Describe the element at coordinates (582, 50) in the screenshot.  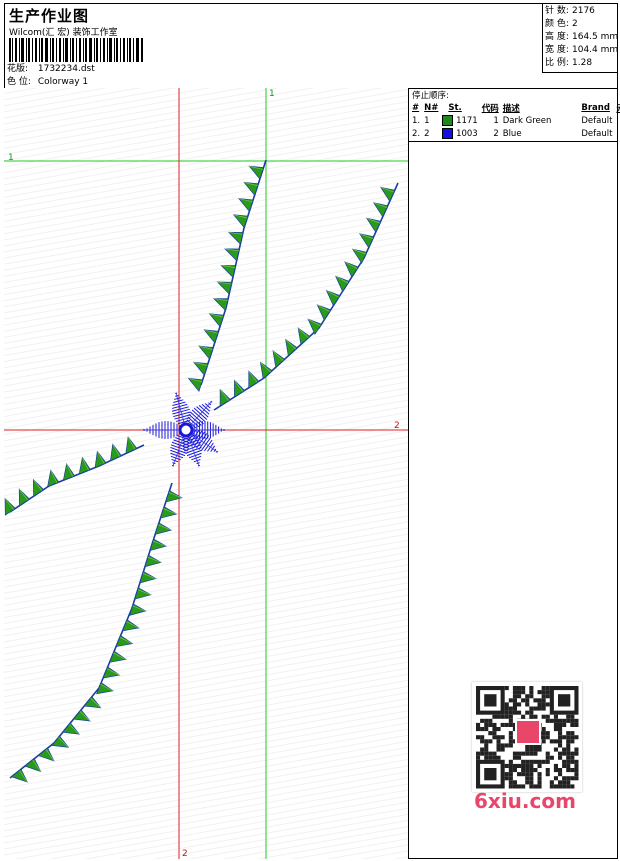
I see `stat-width: 宽 度: 104.4 mm` at that location.